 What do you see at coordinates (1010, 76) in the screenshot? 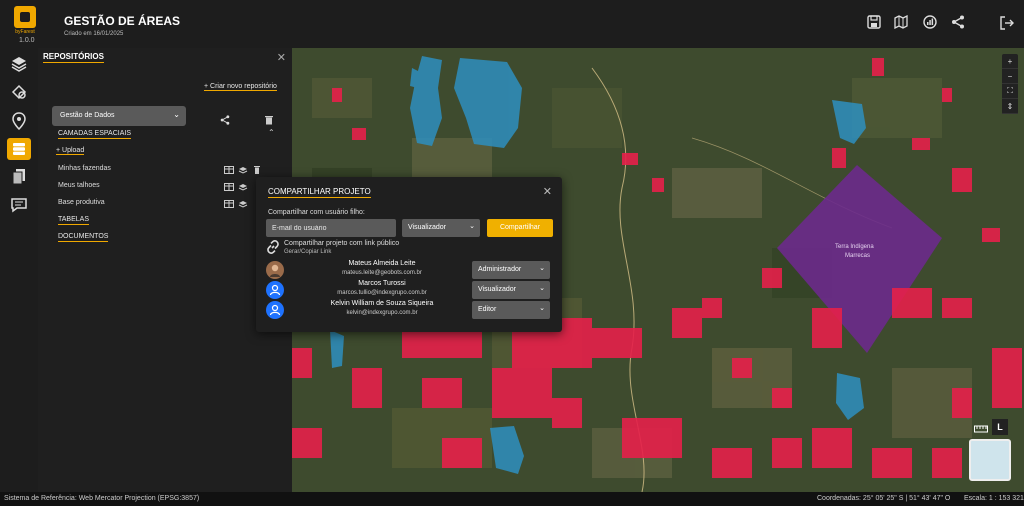
I see `zoom-out-button: −` at bounding box center [1010, 76].